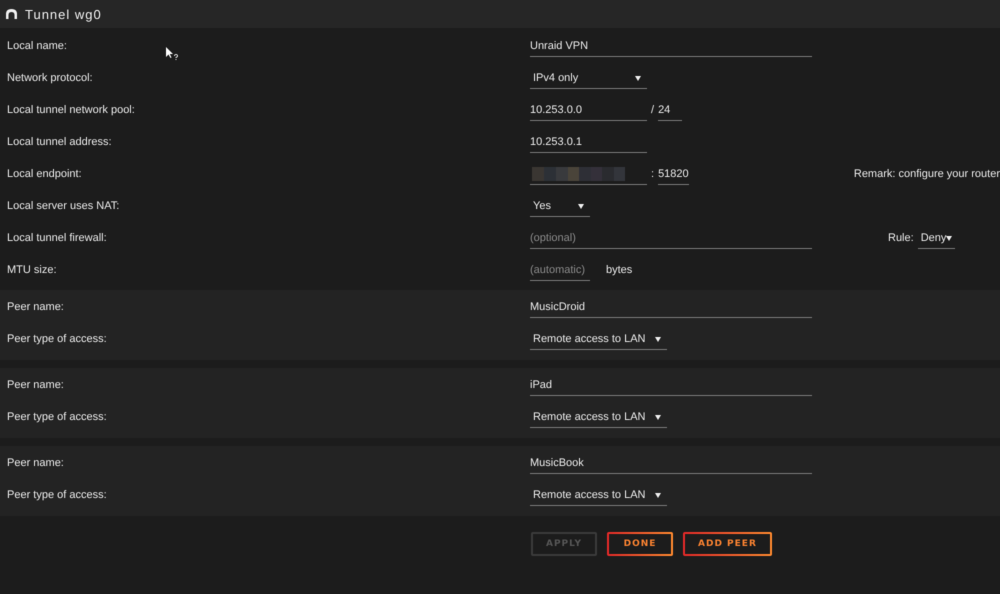  I want to click on field-label: Local server uses NAT:, so click(63, 206).